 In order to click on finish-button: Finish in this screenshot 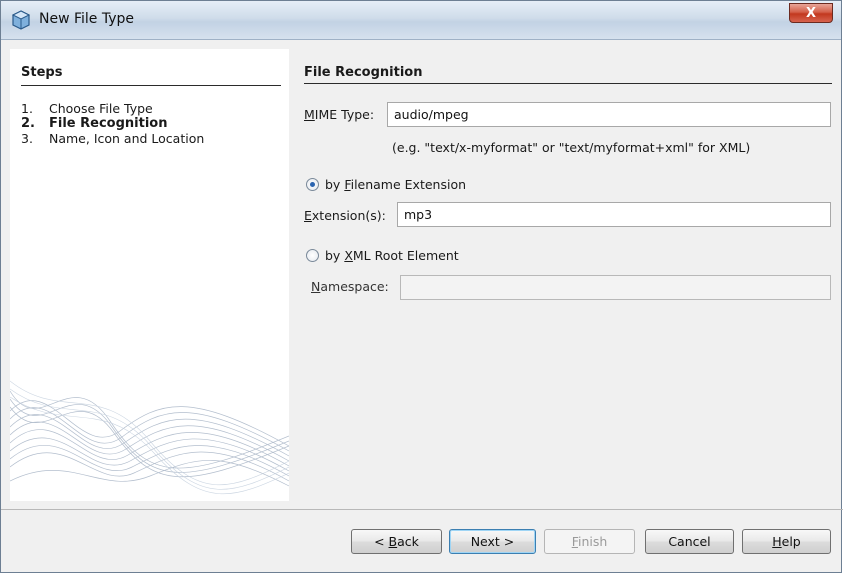, I will do `click(589, 541)`.